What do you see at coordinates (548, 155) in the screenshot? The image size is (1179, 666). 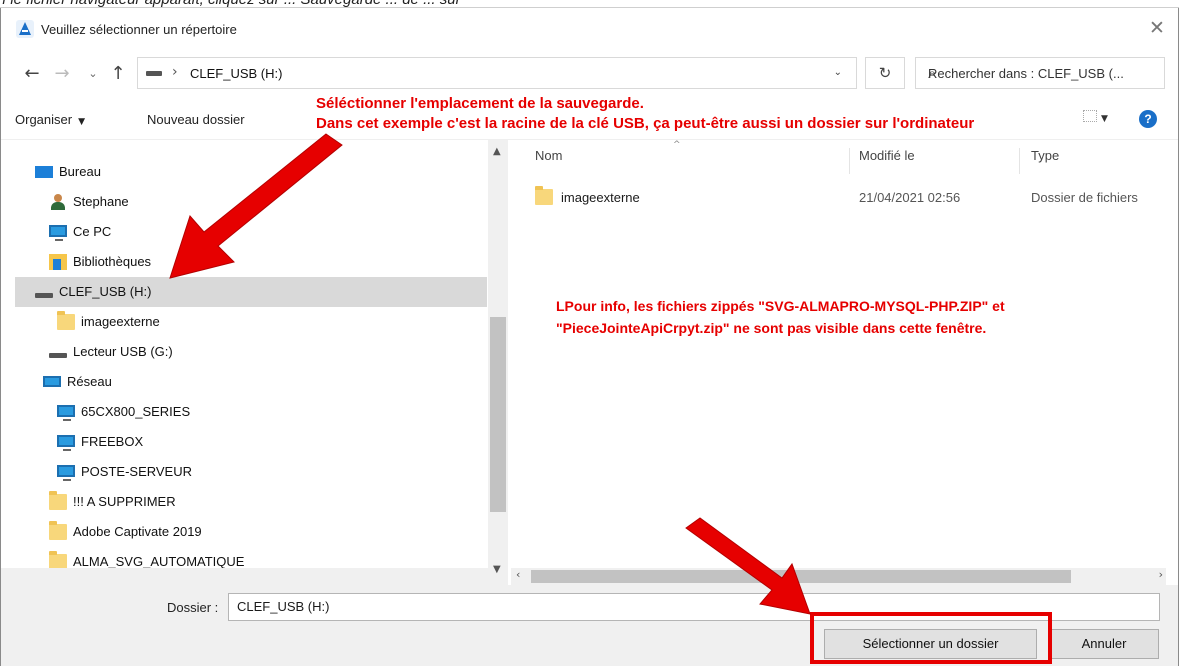 I see `column-header-name: Nom` at bounding box center [548, 155].